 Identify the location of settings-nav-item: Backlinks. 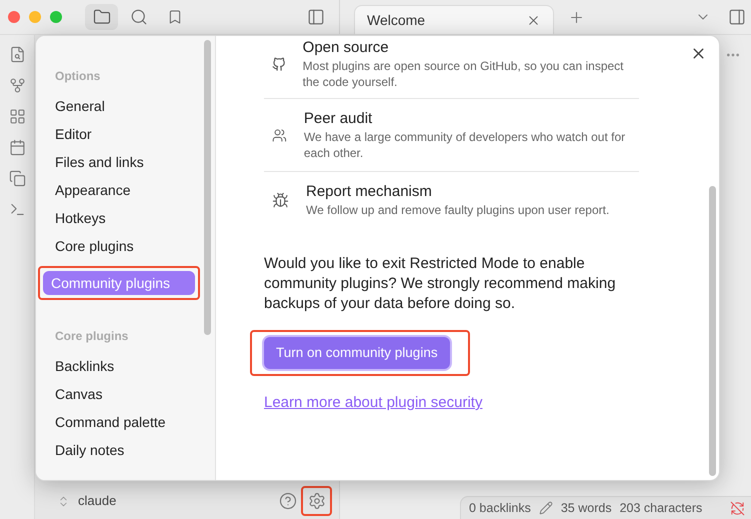
(121, 366).